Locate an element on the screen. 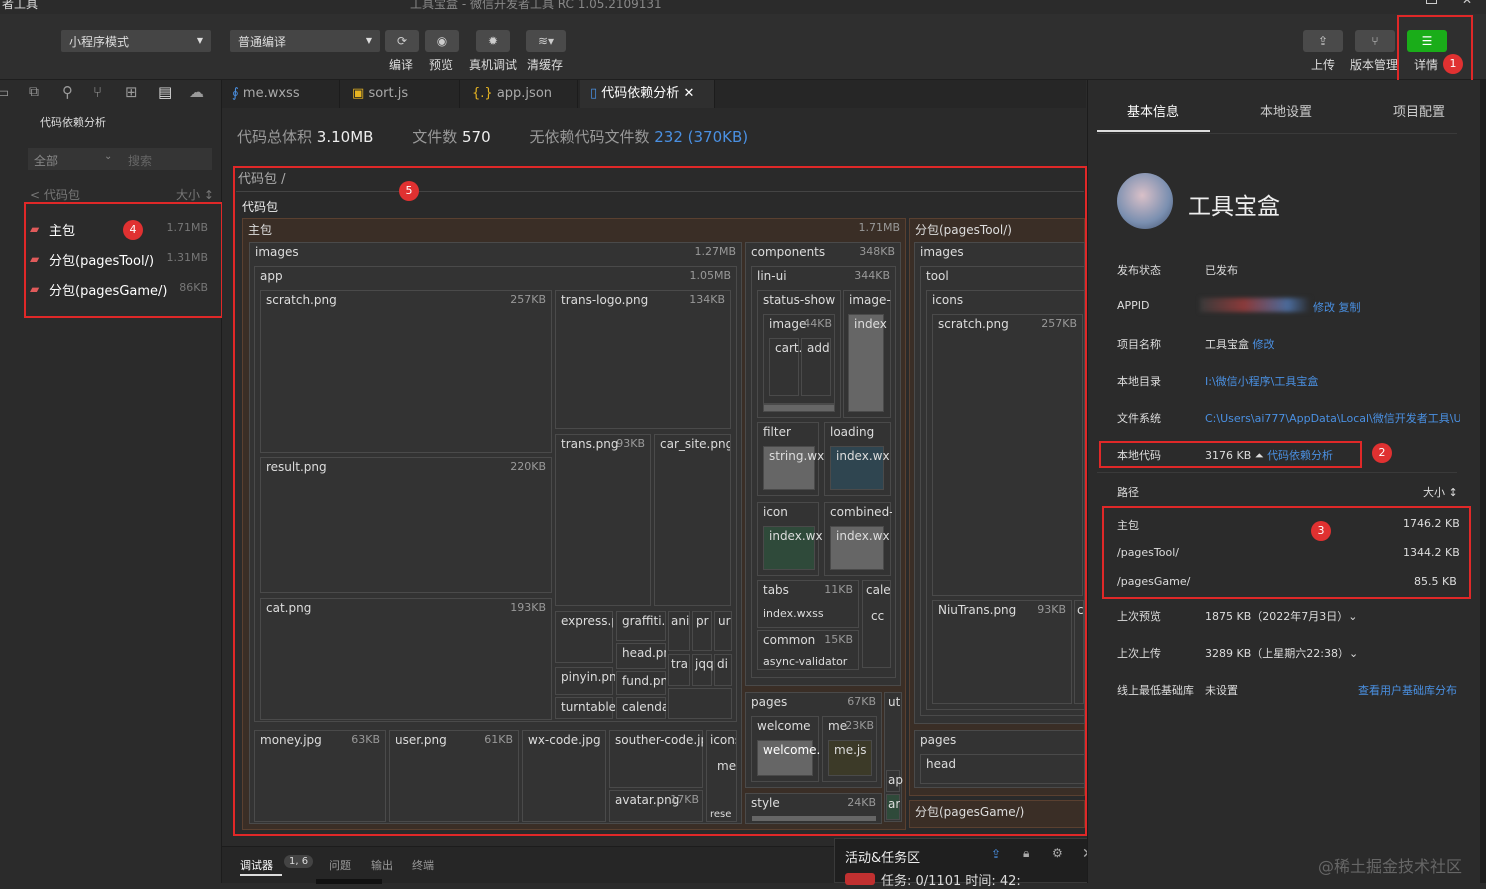 The image size is (1486, 889). docker-icon: ☁ is located at coordinates (196, 92).